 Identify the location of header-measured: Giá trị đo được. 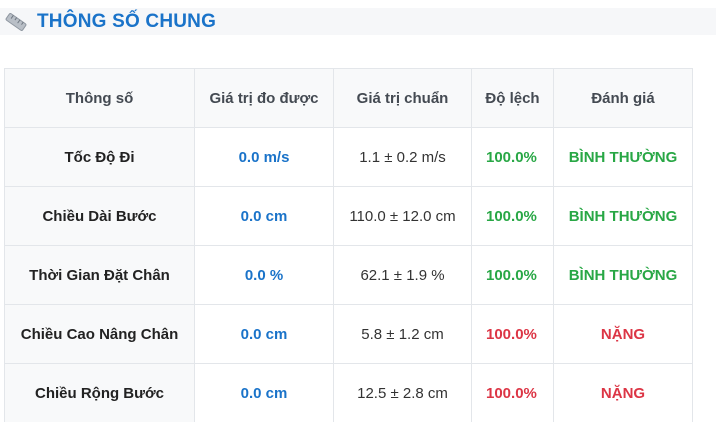
(264, 98).